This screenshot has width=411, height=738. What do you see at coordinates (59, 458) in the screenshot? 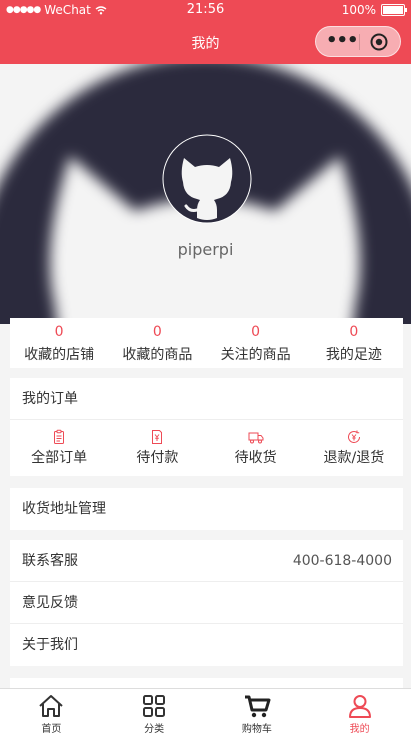
I see `order-label: 全部订单` at bounding box center [59, 458].